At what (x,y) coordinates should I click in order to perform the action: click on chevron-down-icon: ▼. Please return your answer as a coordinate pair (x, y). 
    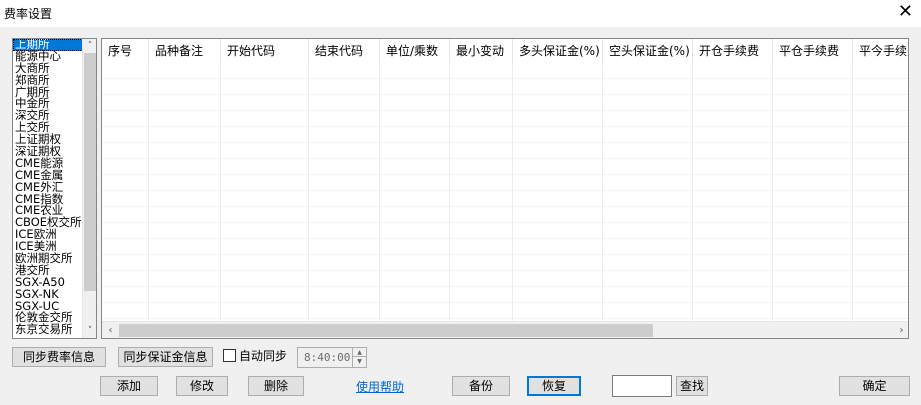
    Looking at the image, I should click on (359, 362).